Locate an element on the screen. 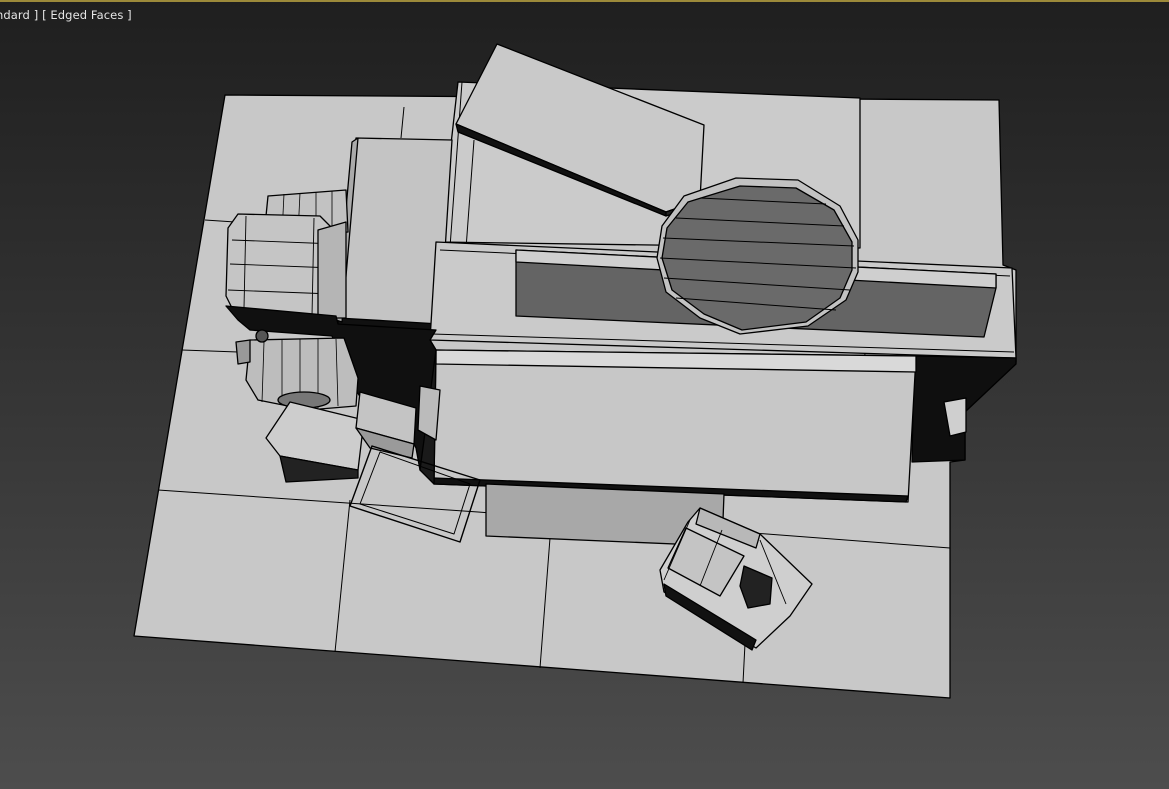 The image size is (1169, 789). knob-icon is located at coordinates (262, 336).